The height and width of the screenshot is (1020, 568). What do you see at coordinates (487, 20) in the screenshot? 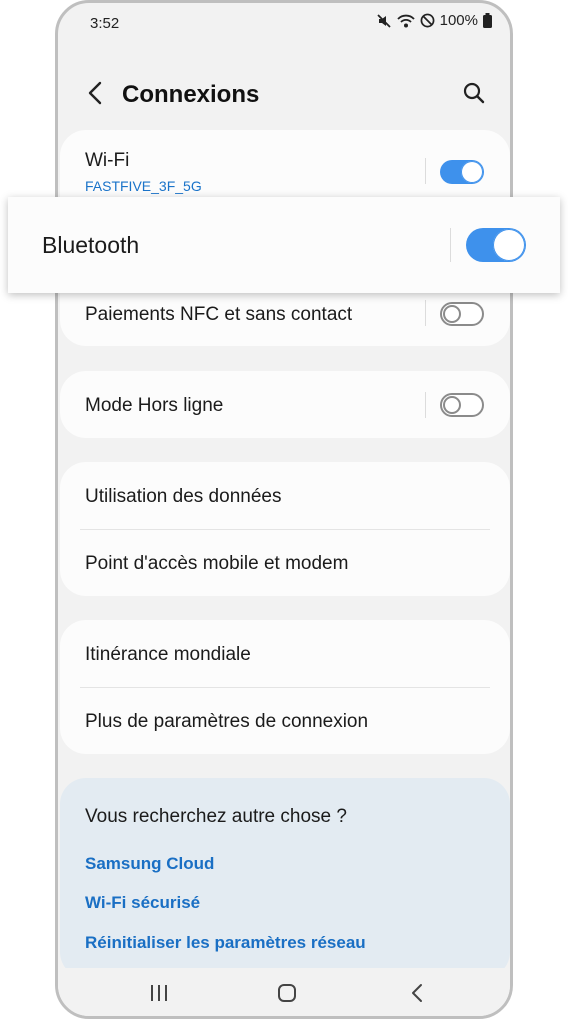
I see `battery-icon` at bounding box center [487, 20].